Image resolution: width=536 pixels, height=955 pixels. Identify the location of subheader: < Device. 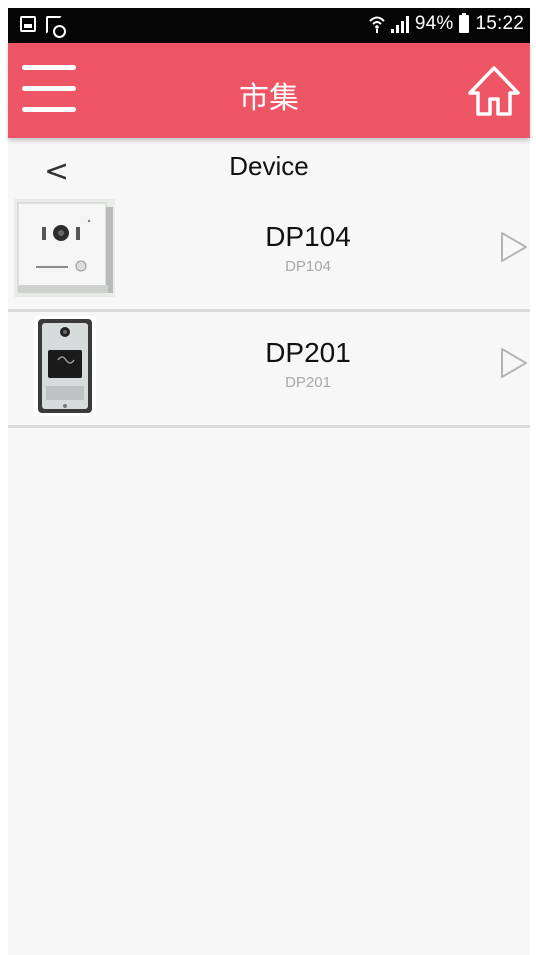
(269, 170).